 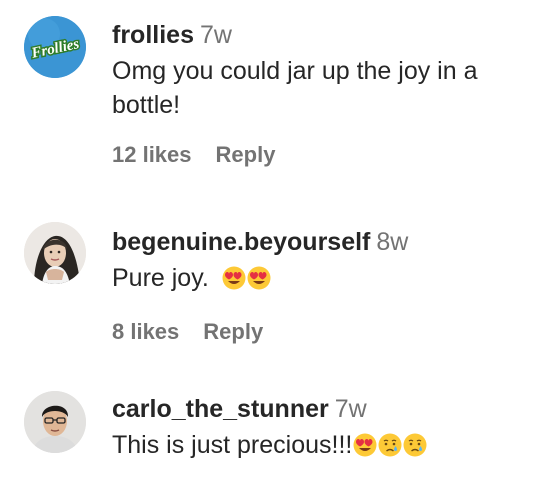 I want to click on woman-portrait-icon, so click(x=55, y=253).